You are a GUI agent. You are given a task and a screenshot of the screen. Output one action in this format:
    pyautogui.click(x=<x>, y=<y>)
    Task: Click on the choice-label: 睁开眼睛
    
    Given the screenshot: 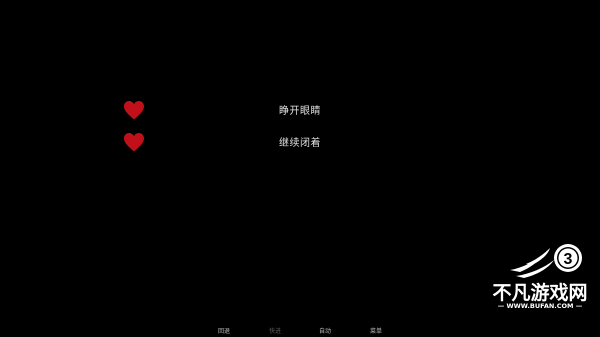 What is the action you would take?
    pyautogui.click(x=300, y=111)
    